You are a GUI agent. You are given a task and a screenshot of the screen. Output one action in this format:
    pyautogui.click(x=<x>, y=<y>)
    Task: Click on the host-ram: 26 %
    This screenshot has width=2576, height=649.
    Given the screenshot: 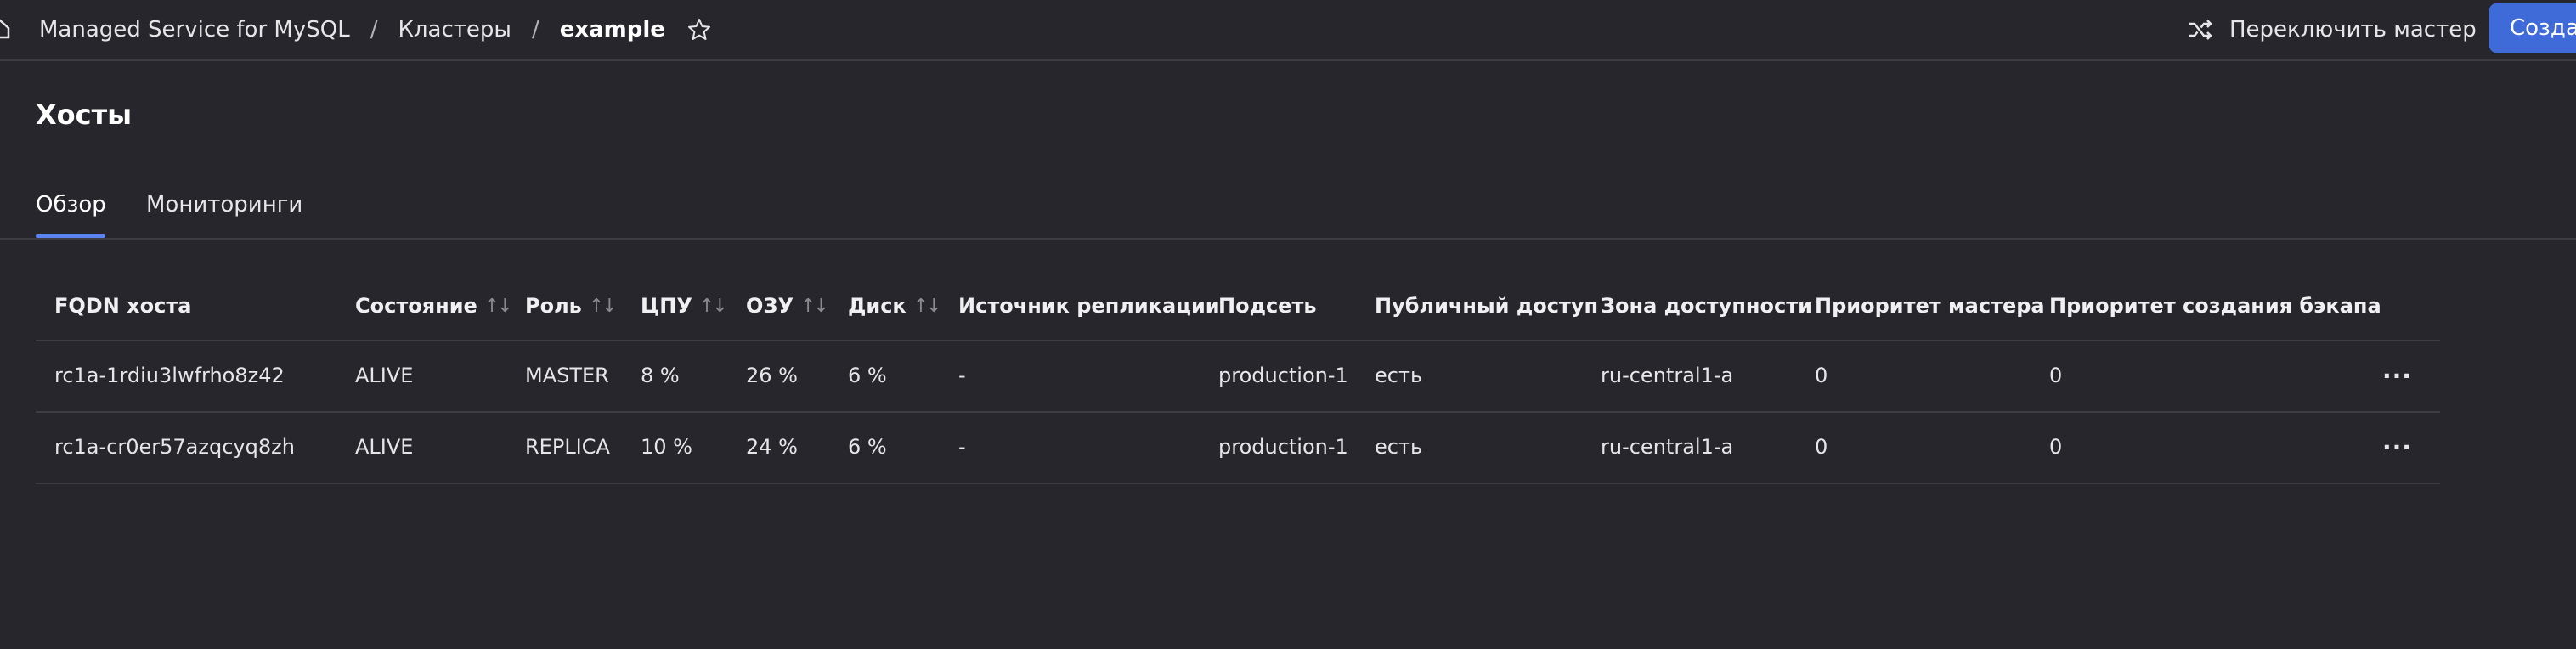 What is the action you would take?
    pyautogui.click(x=772, y=375)
    